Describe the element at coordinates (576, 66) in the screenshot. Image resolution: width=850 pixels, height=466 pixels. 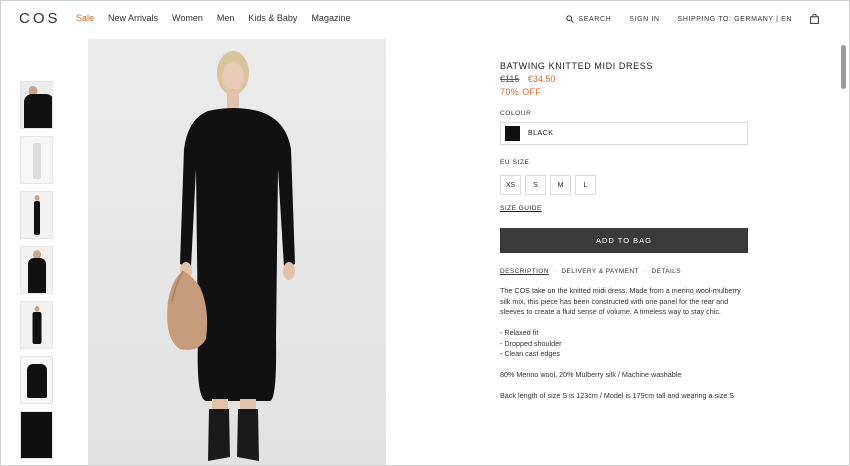
I see `product-title: BATWING KNITTED MIDI DRESS` at that location.